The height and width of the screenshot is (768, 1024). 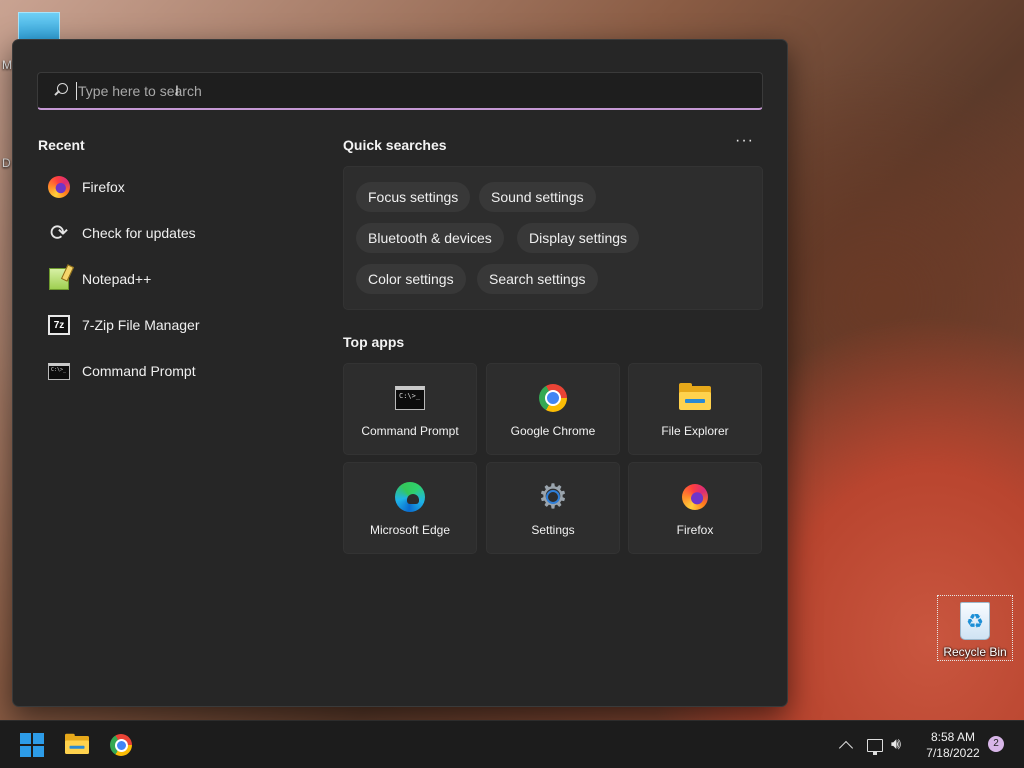 What do you see at coordinates (410, 431) in the screenshot?
I see `top-app-label: Command Prompt` at bounding box center [410, 431].